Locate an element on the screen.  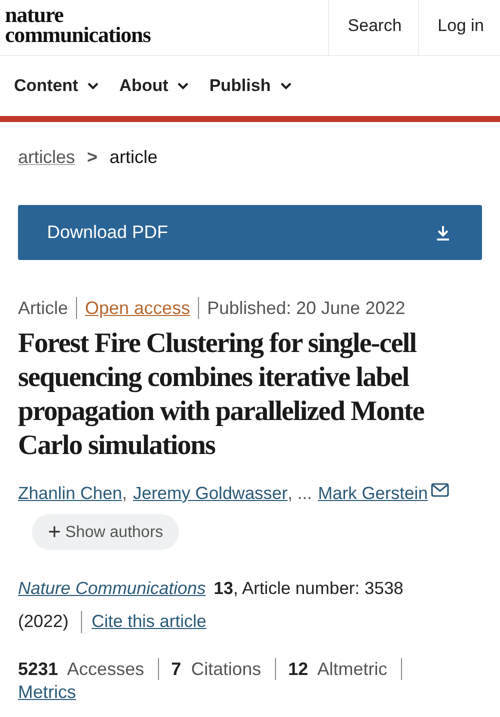
metrics-link: Metrics is located at coordinates (47, 692).